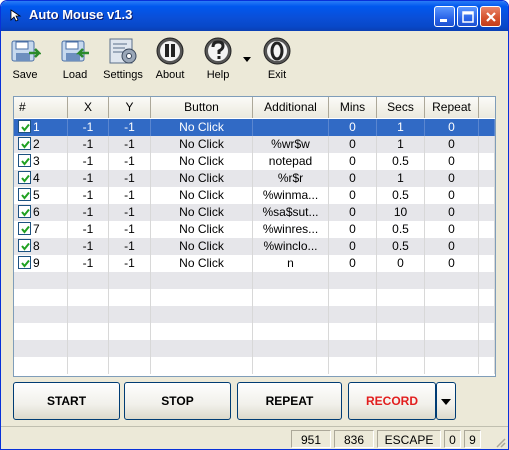 This screenshot has height=450, width=509. I want to click on settings-icon, so click(123, 51).